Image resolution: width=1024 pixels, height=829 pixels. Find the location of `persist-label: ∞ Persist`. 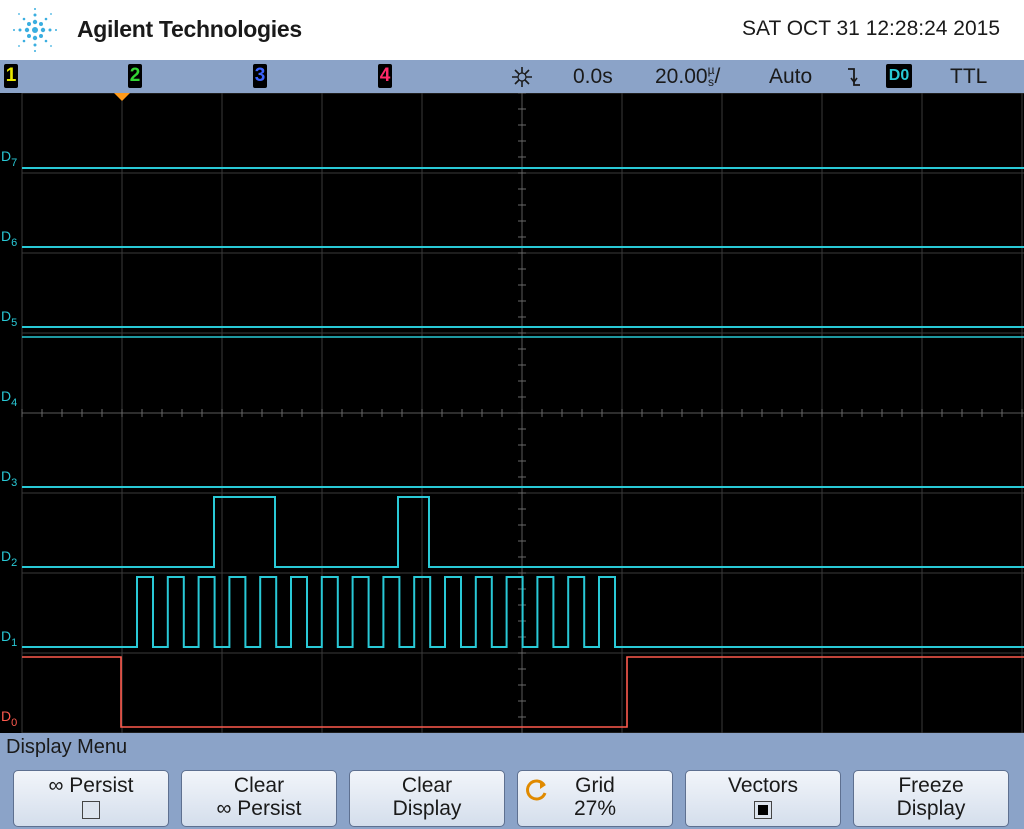

persist-label: ∞ Persist is located at coordinates (91, 785).